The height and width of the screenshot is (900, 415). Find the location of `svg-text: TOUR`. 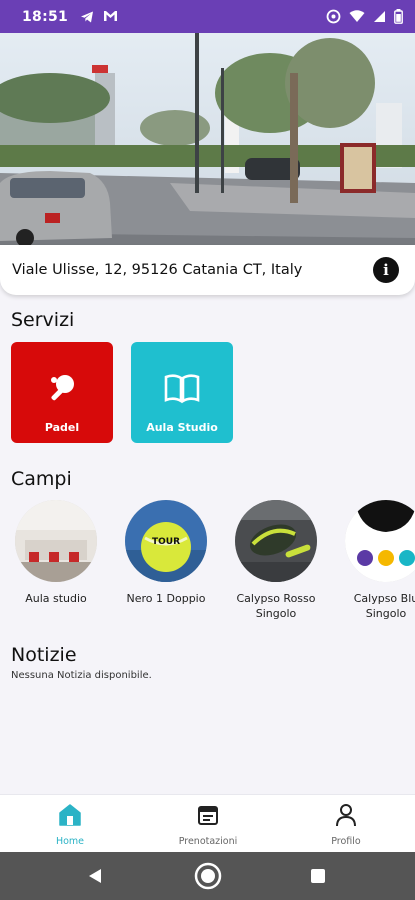

svg-text: TOUR is located at coordinates (166, 542).